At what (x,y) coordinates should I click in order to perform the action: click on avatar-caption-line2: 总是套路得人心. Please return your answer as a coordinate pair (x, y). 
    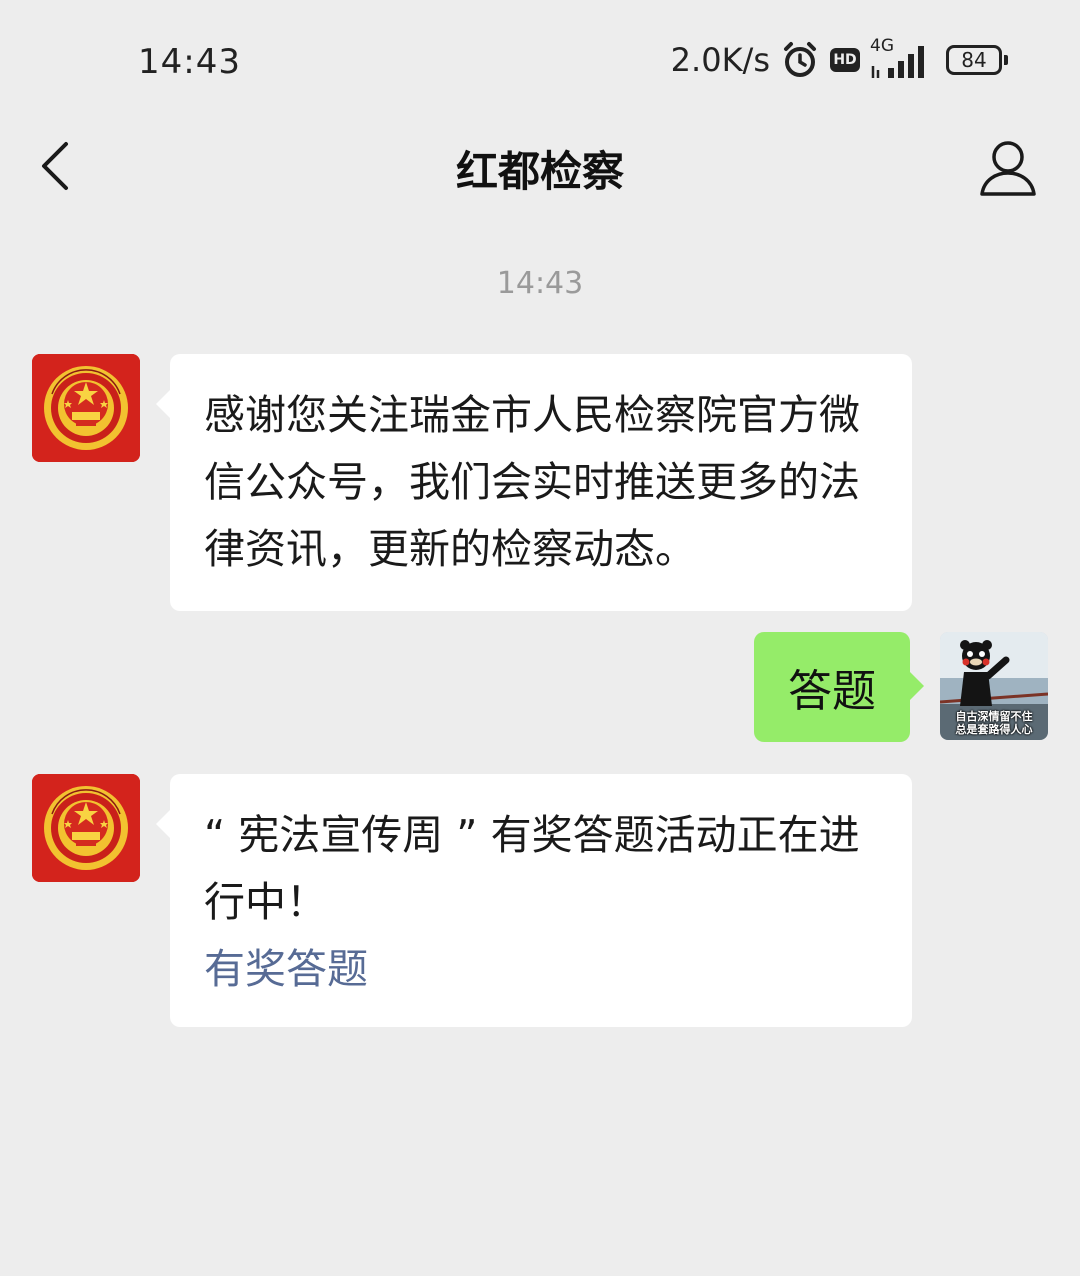
    Looking at the image, I should click on (994, 729).